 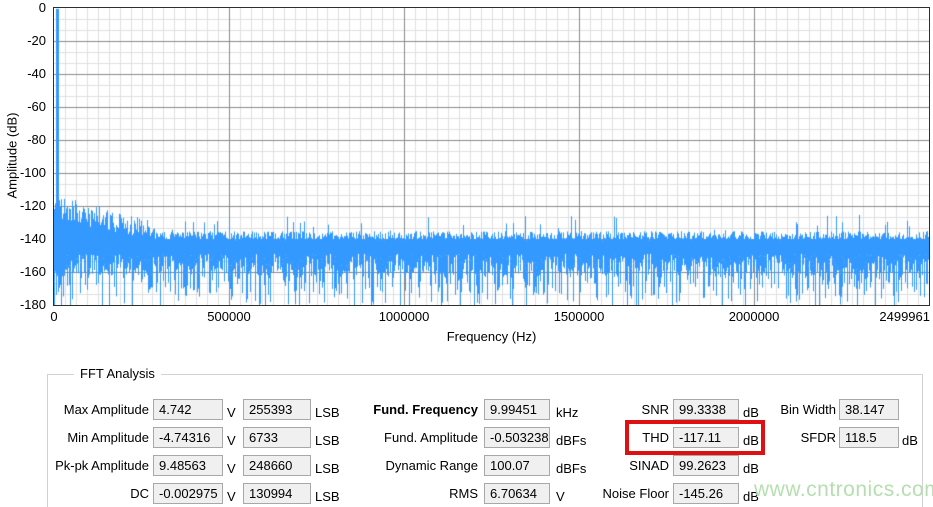 What do you see at coordinates (277, 409) in the screenshot?
I see `max-amplitude-lsb-field: 255393` at bounding box center [277, 409].